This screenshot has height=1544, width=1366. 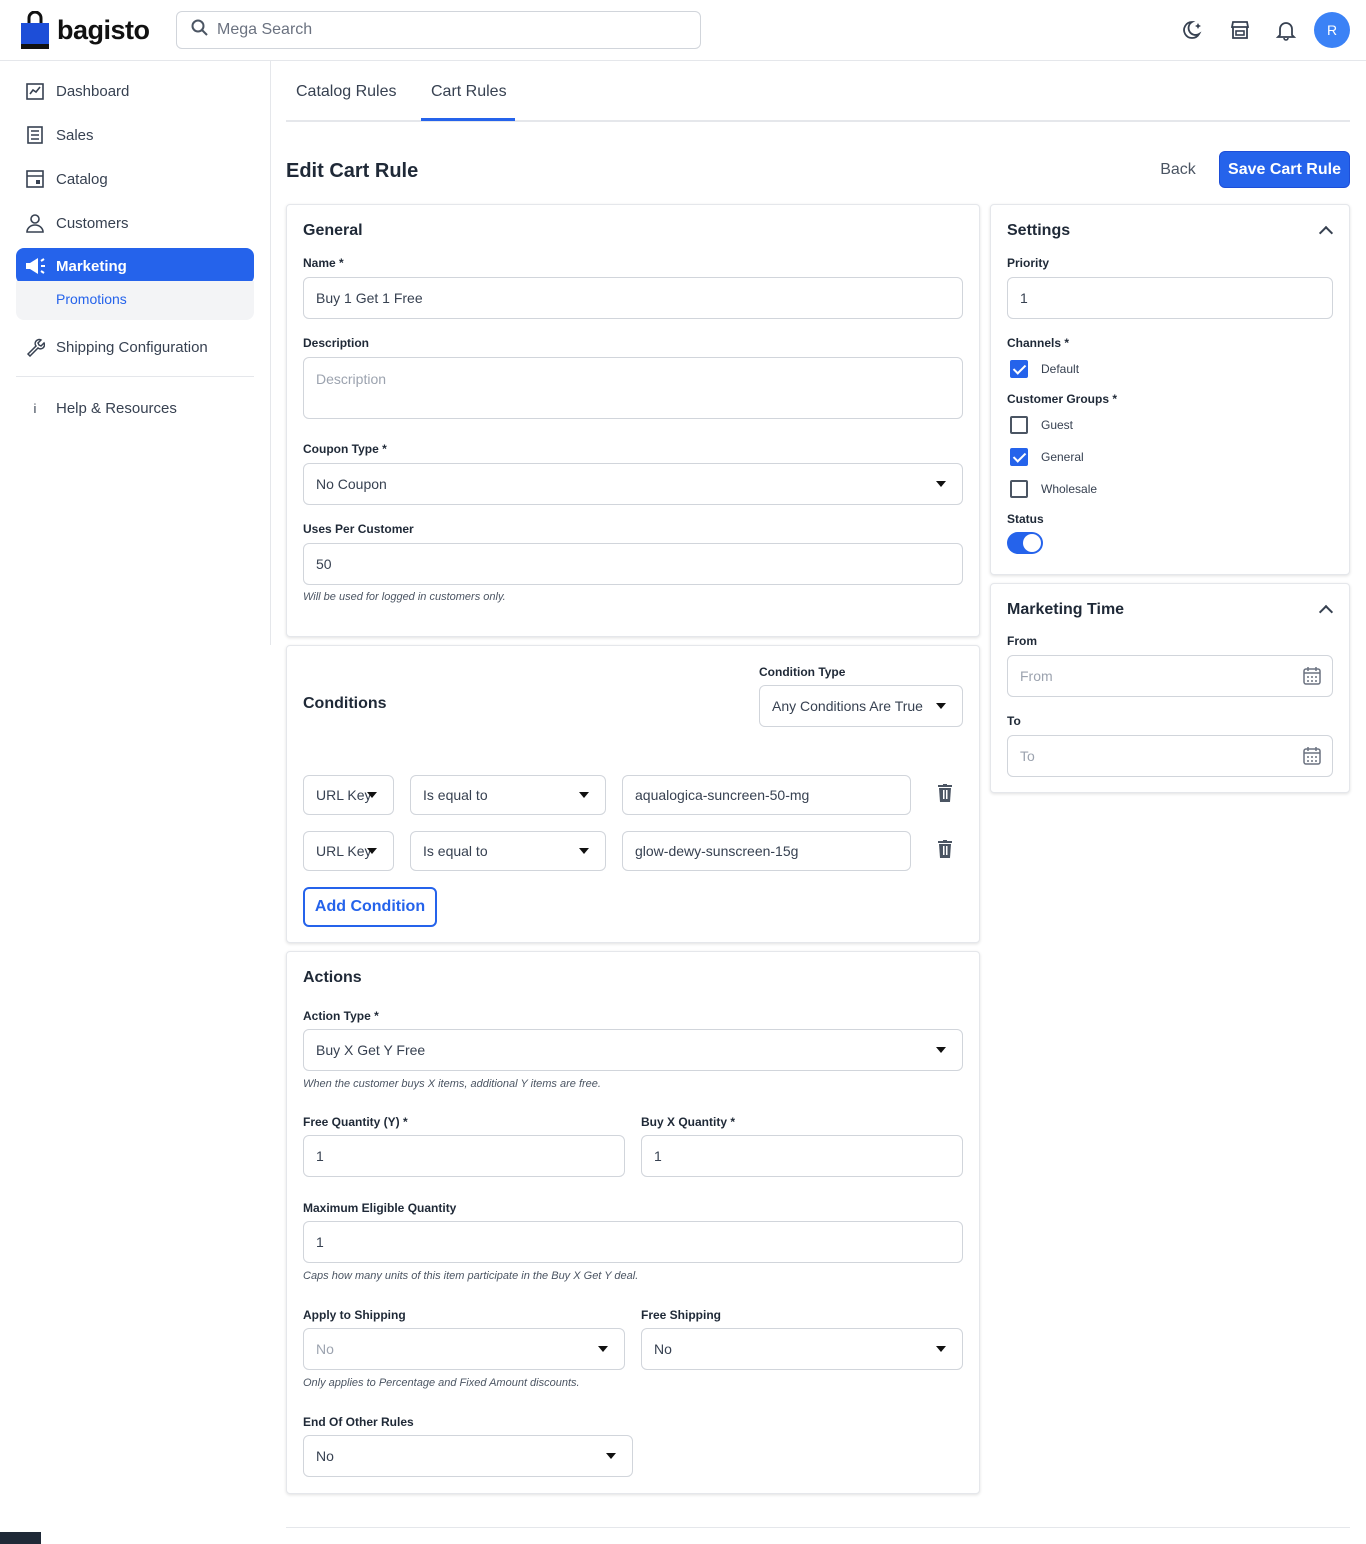 I want to click on customer-groups-label: Customer Groups *, so click(x=1062, y=399).